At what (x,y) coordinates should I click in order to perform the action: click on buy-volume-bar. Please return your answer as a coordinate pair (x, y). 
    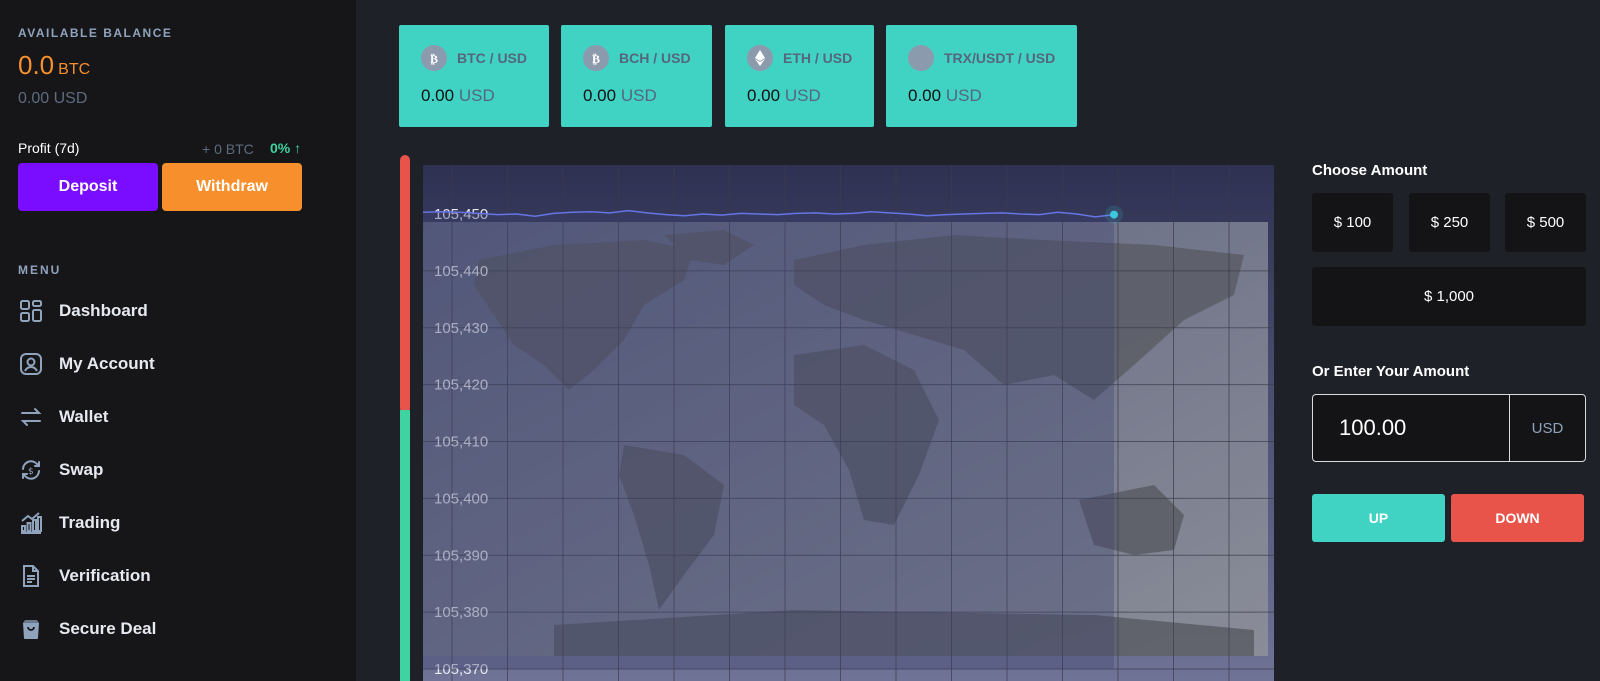
    Looking at the image, I should click on (405, 545).